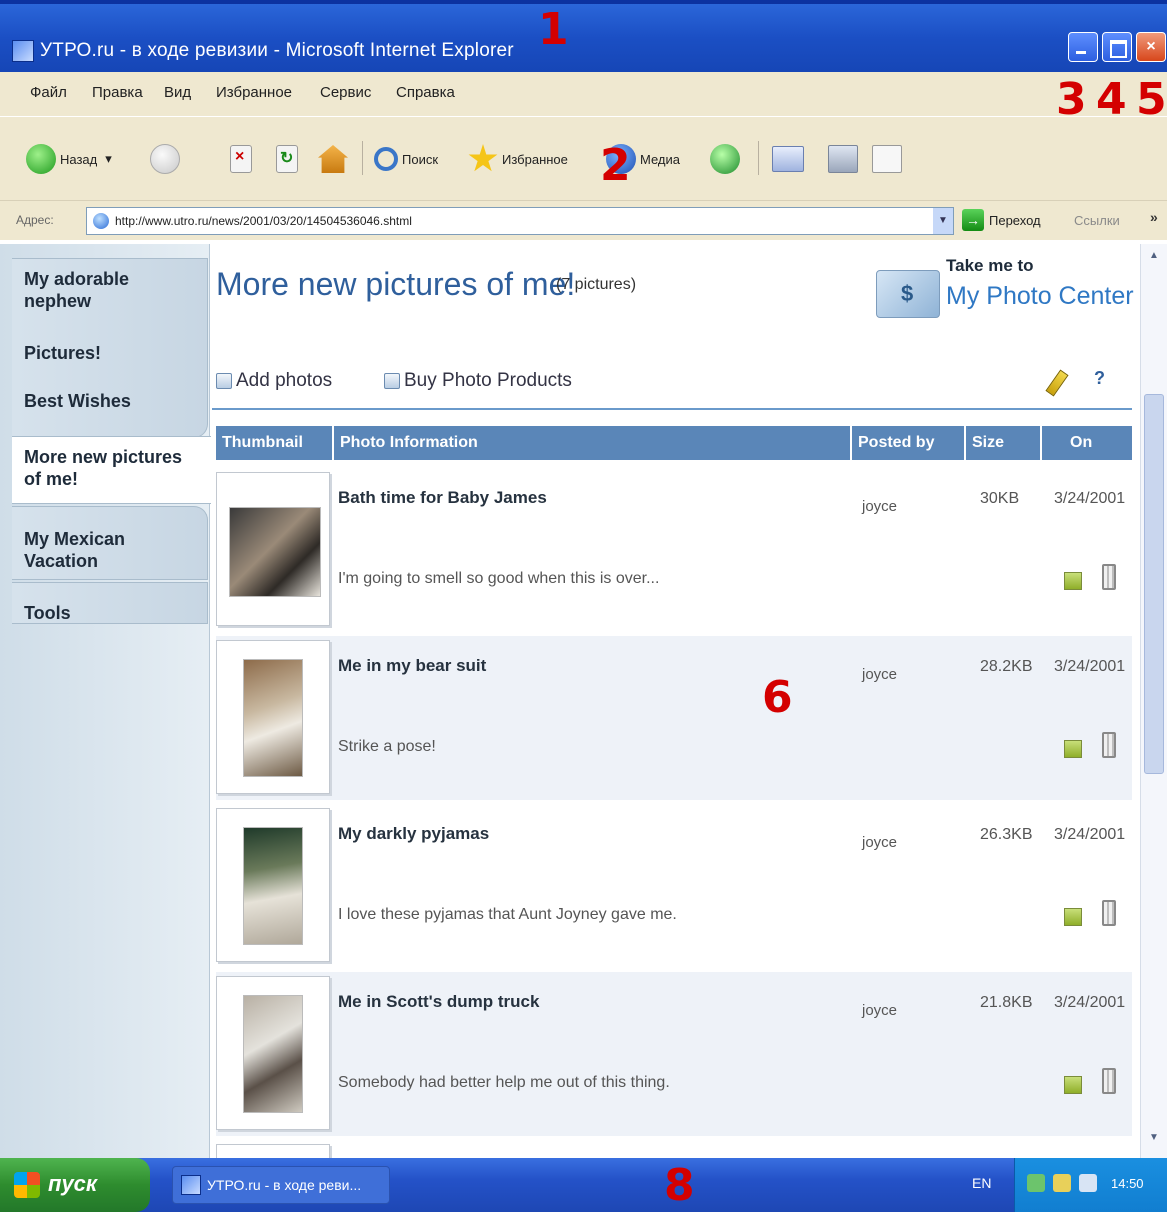 Image resolution: width=1167 pixels, height=1212 pixels. Describe the element at coordinates (1006, 666) in the screenshot. I see `photo-size: 28.2KB` at that location.